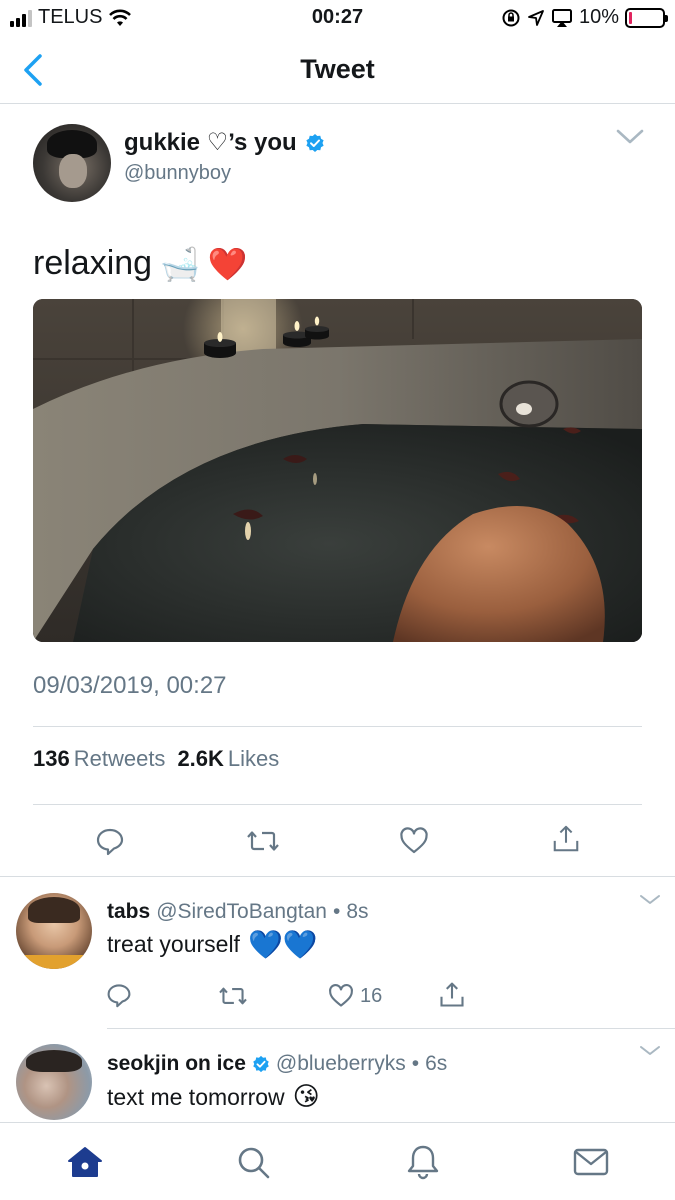  What do you see at coordinates (341, 1064) in the screenshot?
I see `reply-author-handle: @blueberryks` at bounding box center [341, 1064].